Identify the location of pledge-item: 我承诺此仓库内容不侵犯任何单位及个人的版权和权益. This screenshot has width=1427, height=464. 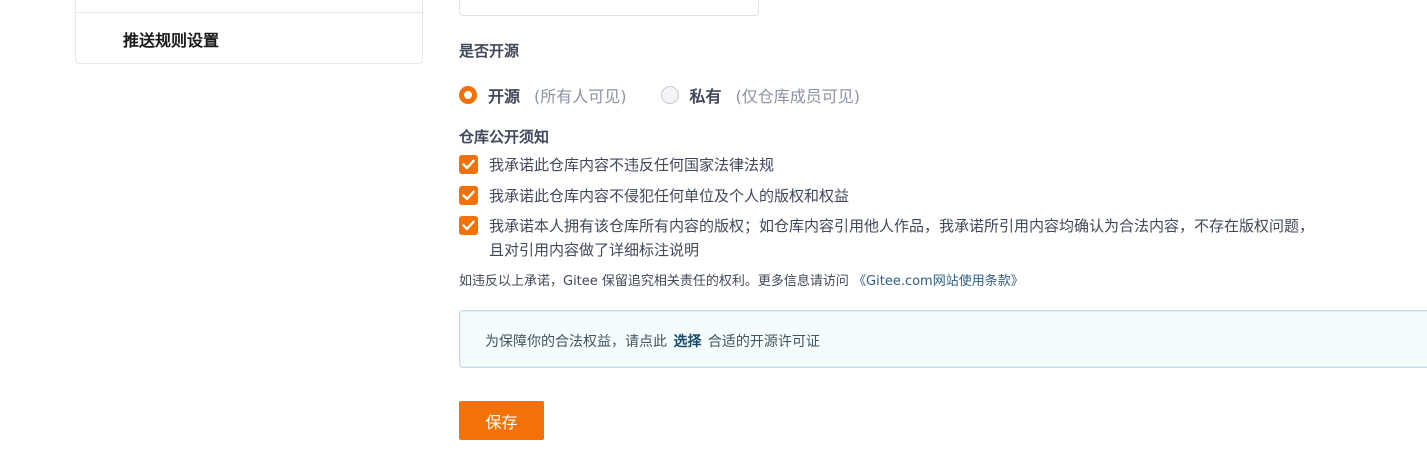
(654, 196).